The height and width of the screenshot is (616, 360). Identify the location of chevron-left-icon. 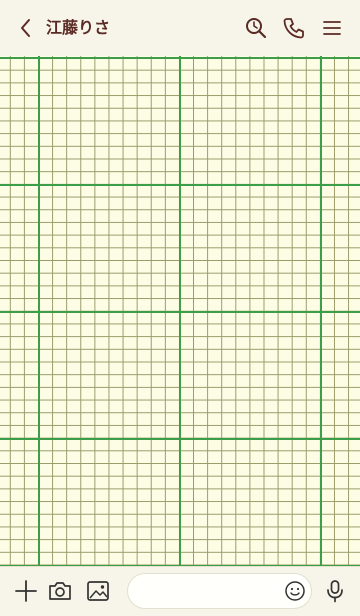
(25, 28).